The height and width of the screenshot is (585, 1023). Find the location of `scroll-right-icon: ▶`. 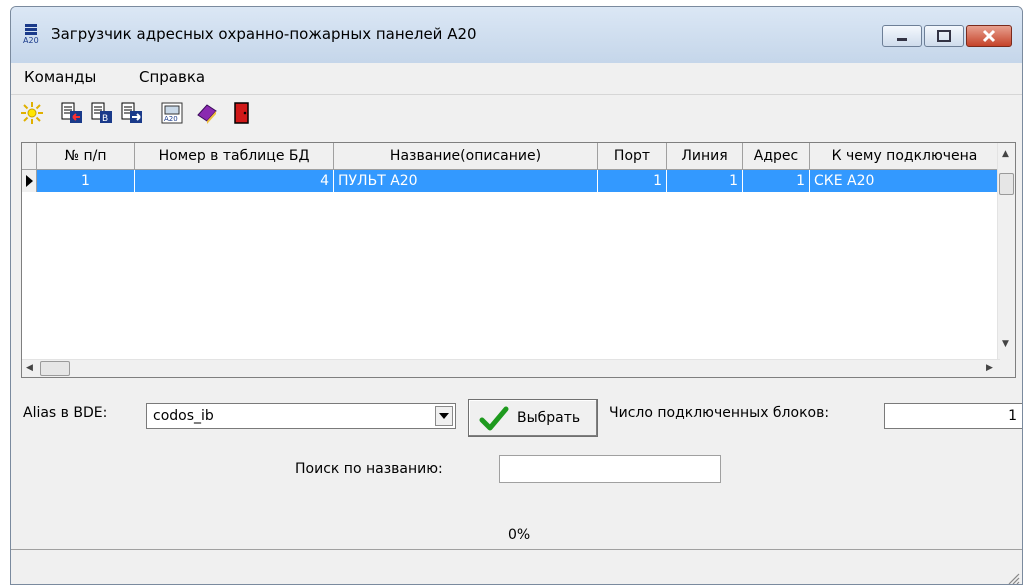

scroll-right-icon: ▶ is located at coordinates (989, 368).